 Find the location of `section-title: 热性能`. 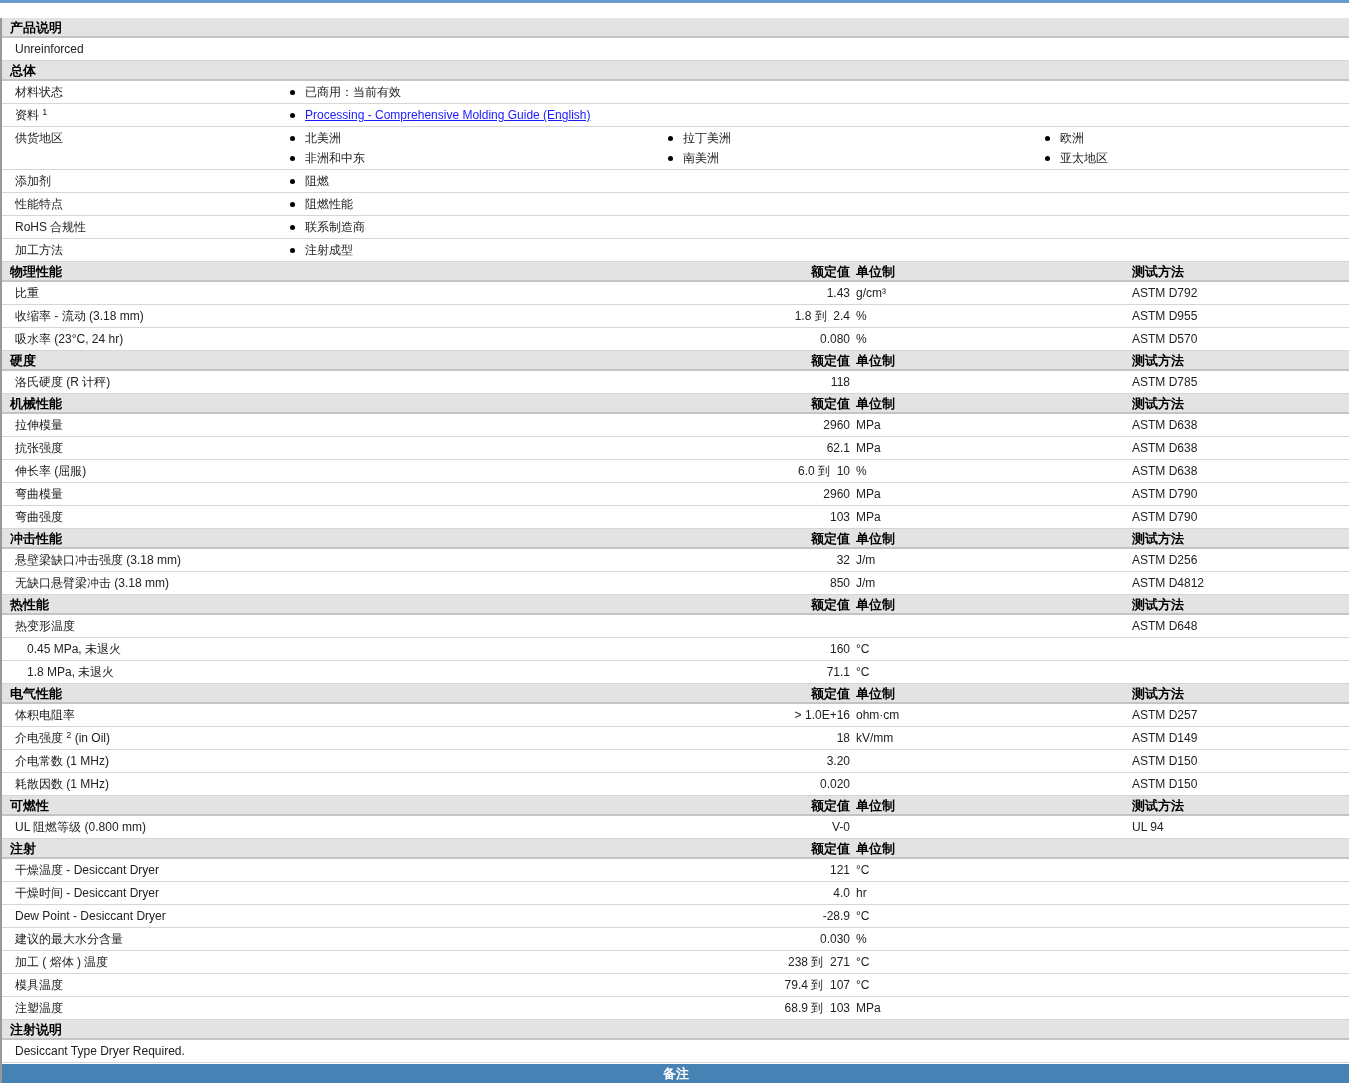

section-title: 热性能 is located at coordinates (29, 605).